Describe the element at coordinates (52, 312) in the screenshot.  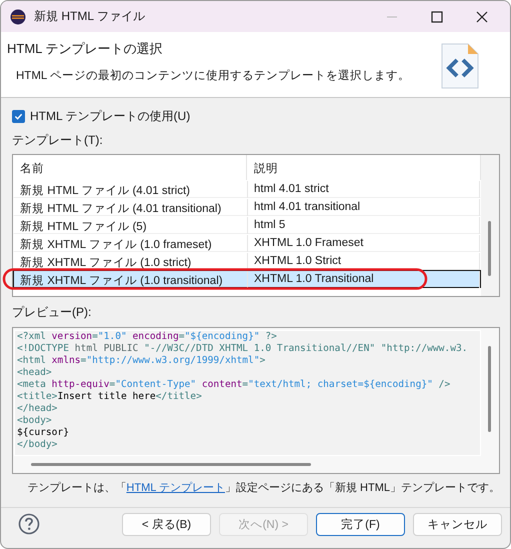
I see `preview-label: プレビュー(P):` at that location.